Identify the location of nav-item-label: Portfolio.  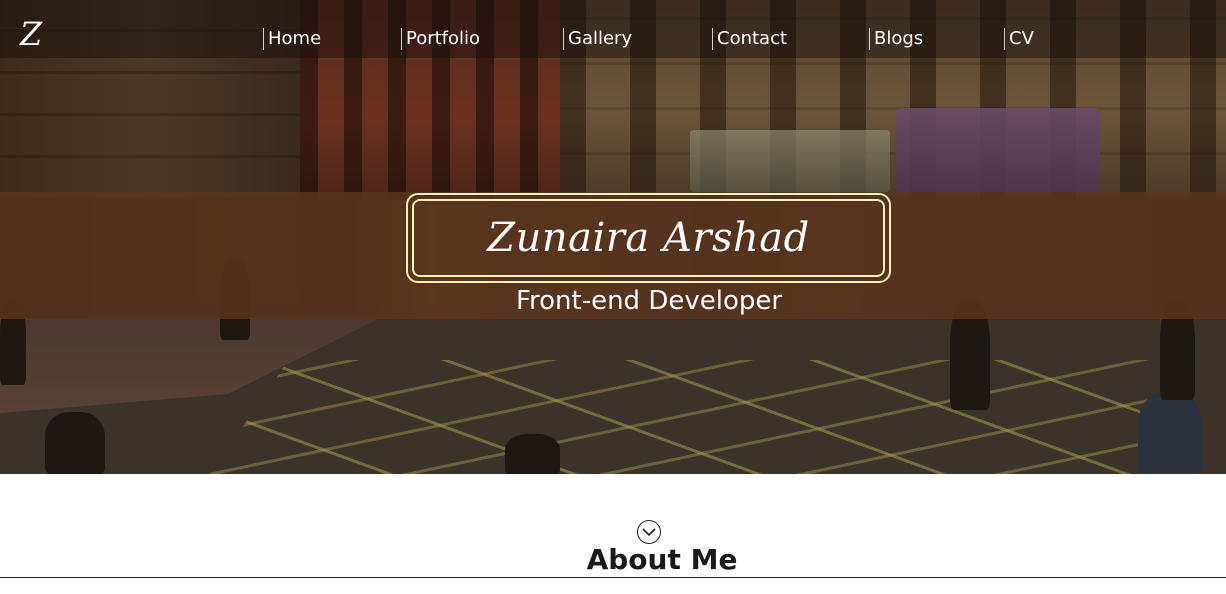
(443, 38).